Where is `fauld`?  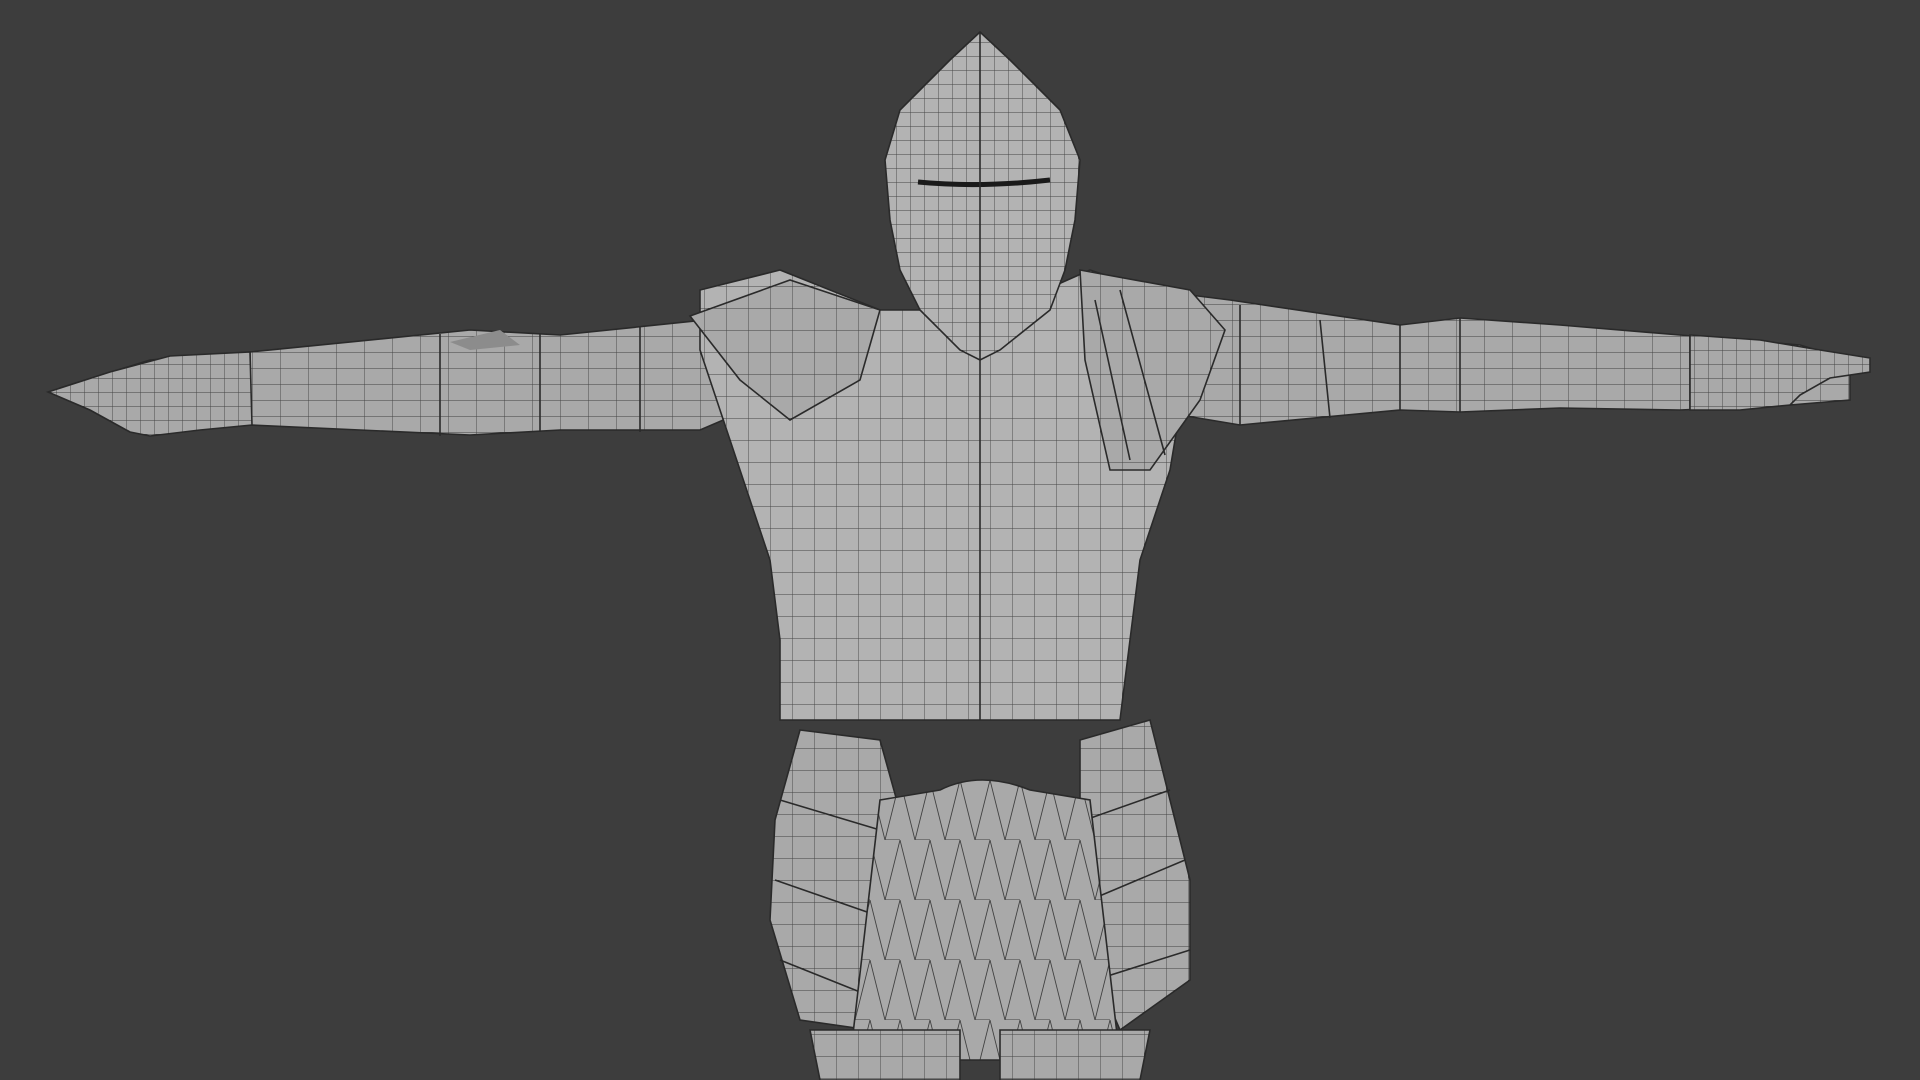 fauld is located at coordinates (985, 920).